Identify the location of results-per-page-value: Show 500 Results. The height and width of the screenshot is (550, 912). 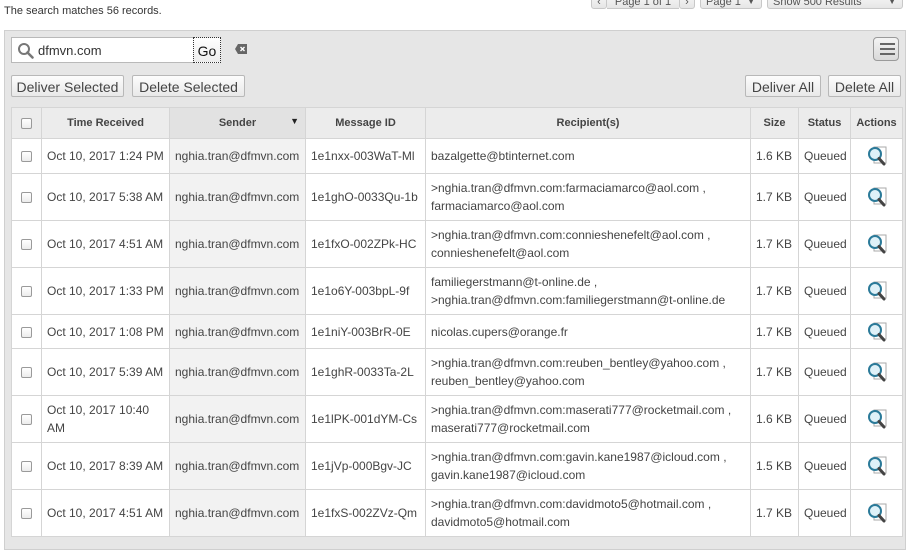
(817, 4).